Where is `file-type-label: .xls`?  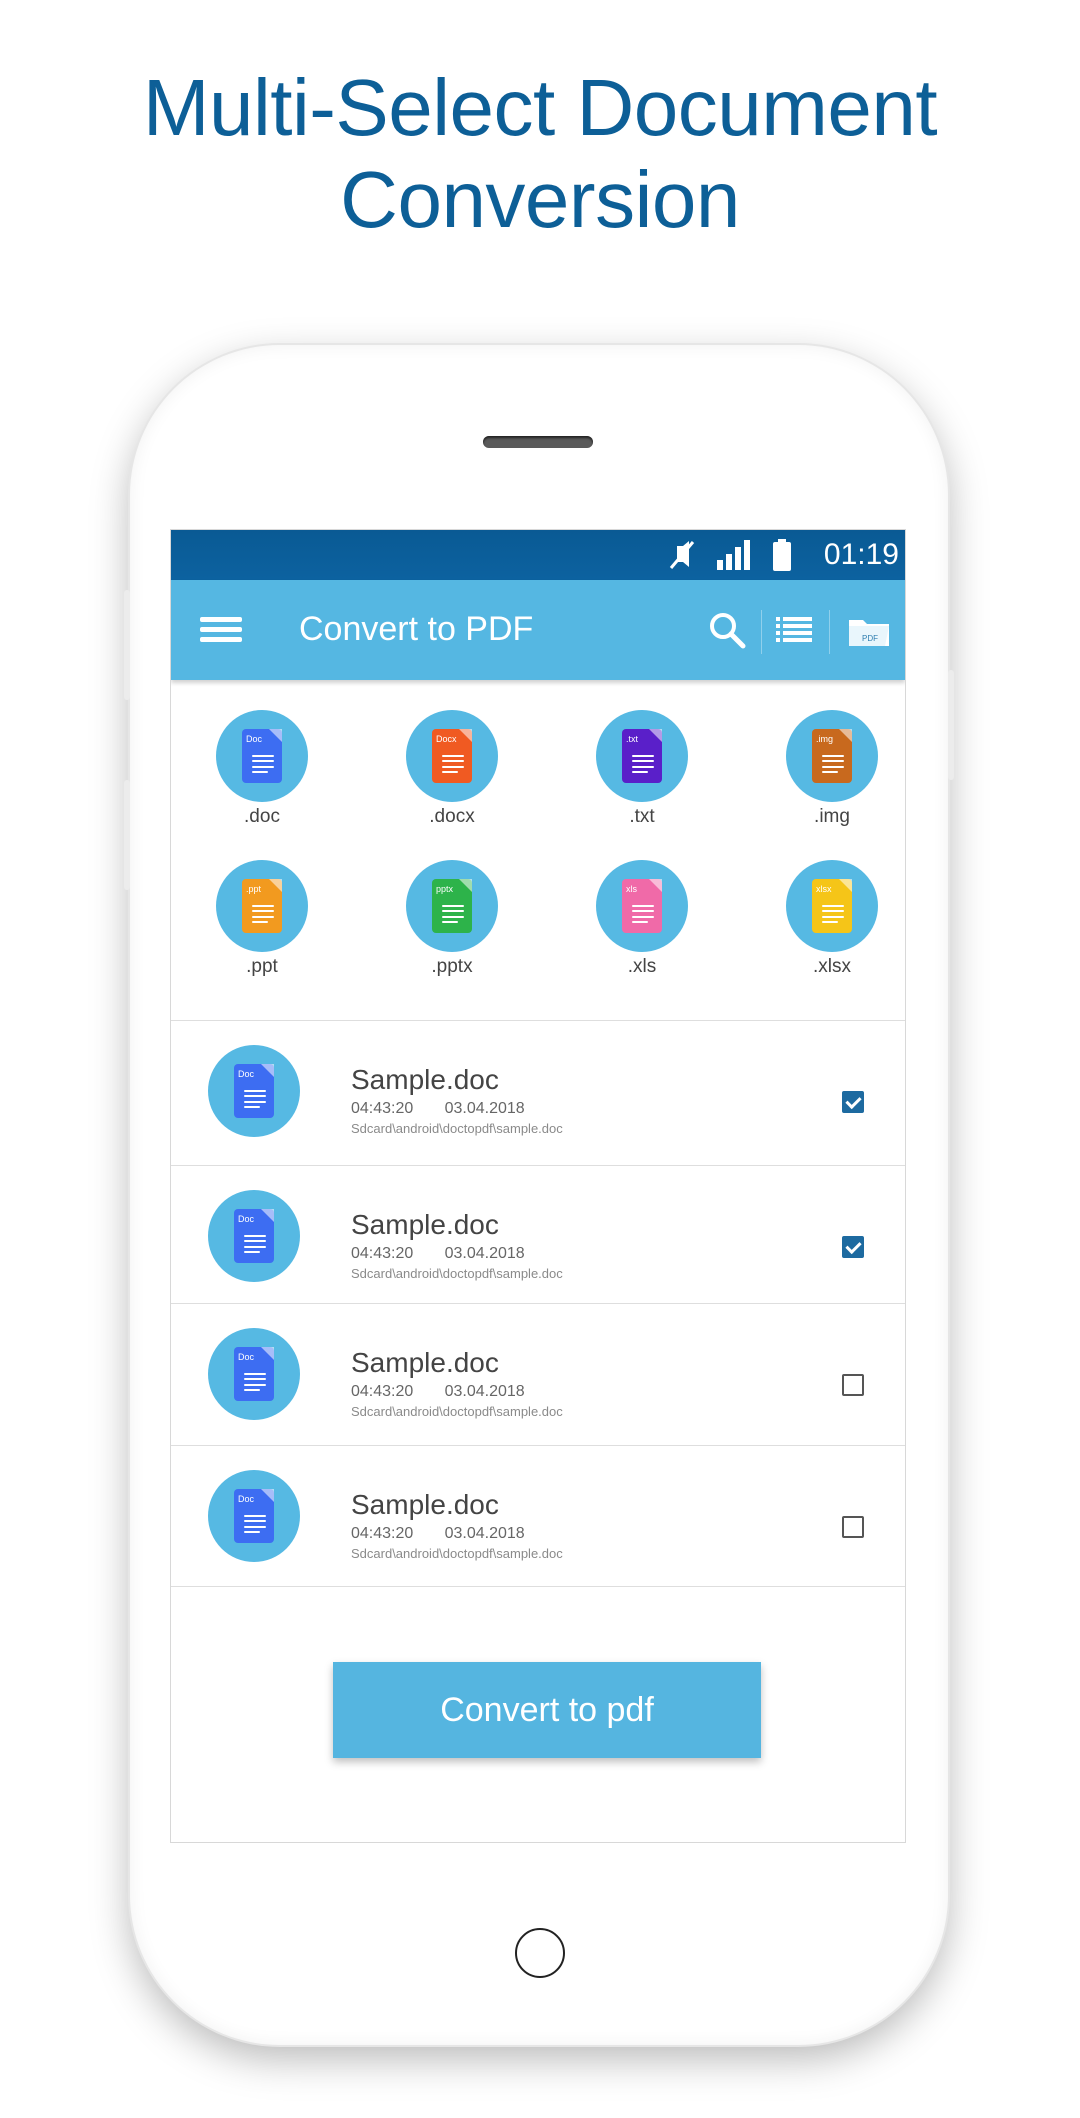 file-type-label: .xls is located at coordinates (642, 966).